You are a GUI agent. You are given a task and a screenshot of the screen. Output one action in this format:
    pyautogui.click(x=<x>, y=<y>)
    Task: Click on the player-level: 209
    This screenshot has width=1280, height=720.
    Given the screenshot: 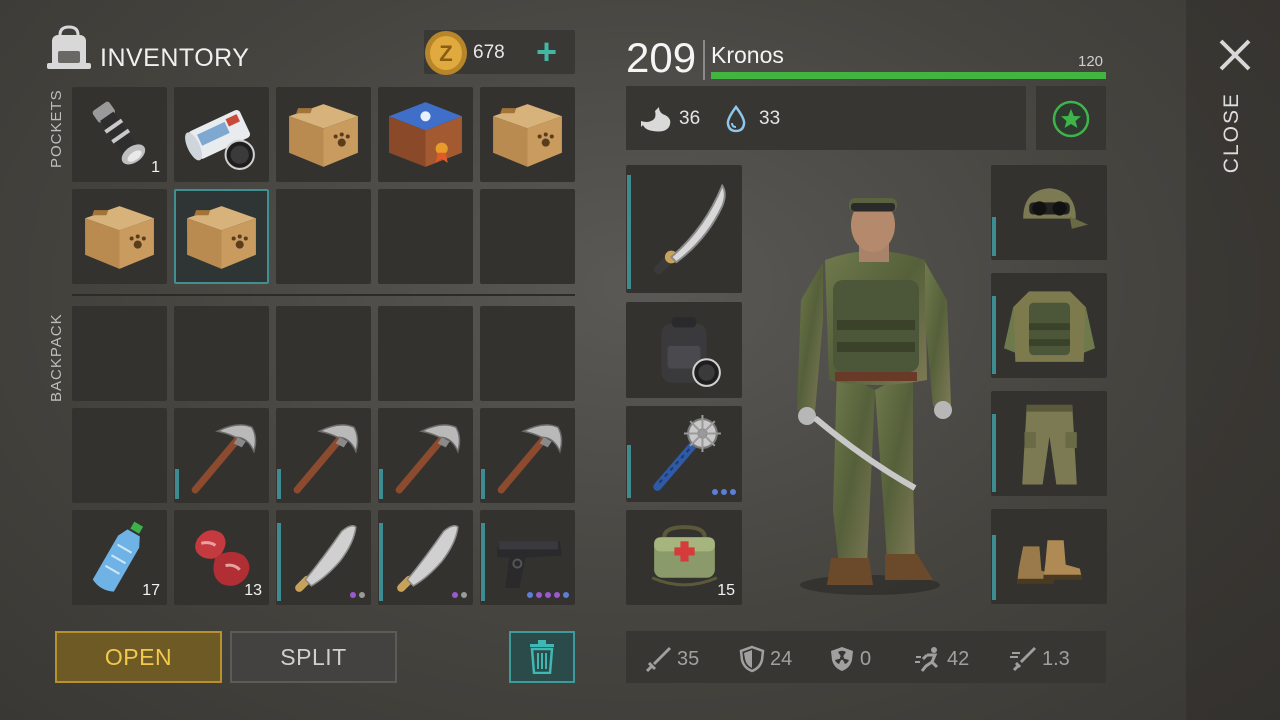 What is the action you would take?
    pyautogui.click(x=661, y=57)
    